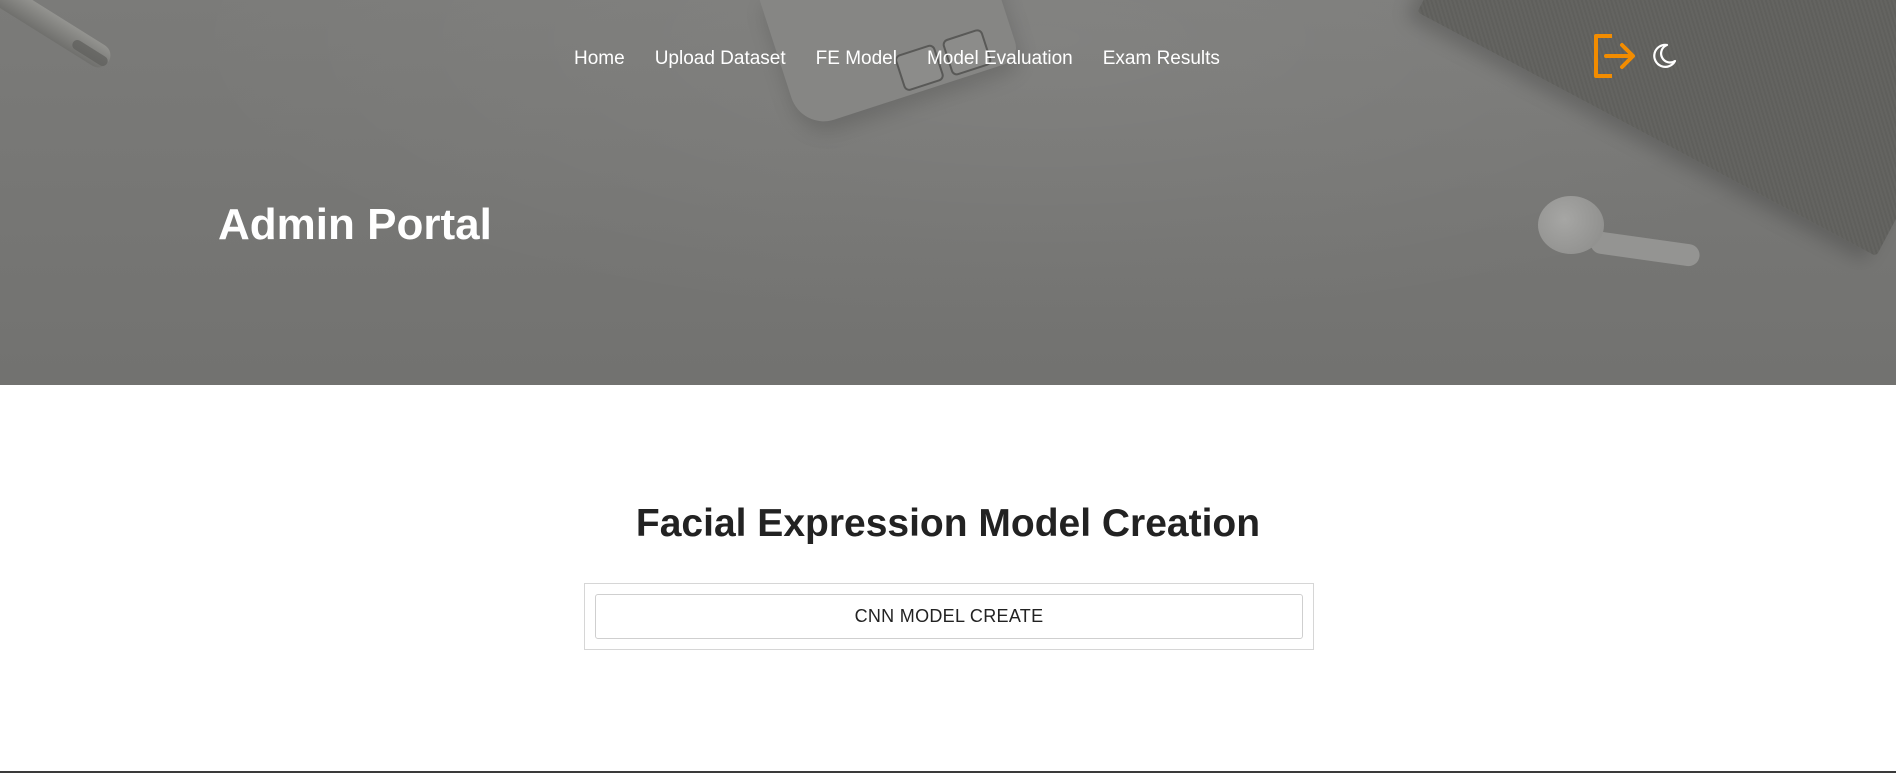 The image size is (1896, 773). I want to click on nav-model-evaluation: Model Evaluation, so click(1000, 59).